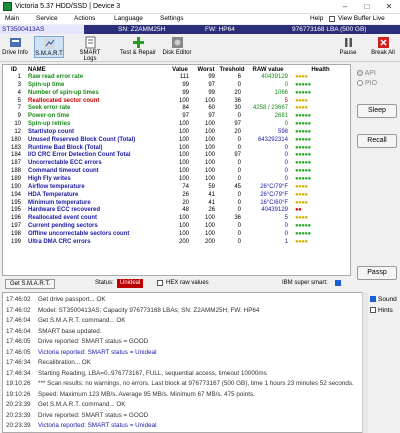 The width and height of the screenshot is (400, 433). I want to click on log-time: 17:46:34, so click(18, 362).